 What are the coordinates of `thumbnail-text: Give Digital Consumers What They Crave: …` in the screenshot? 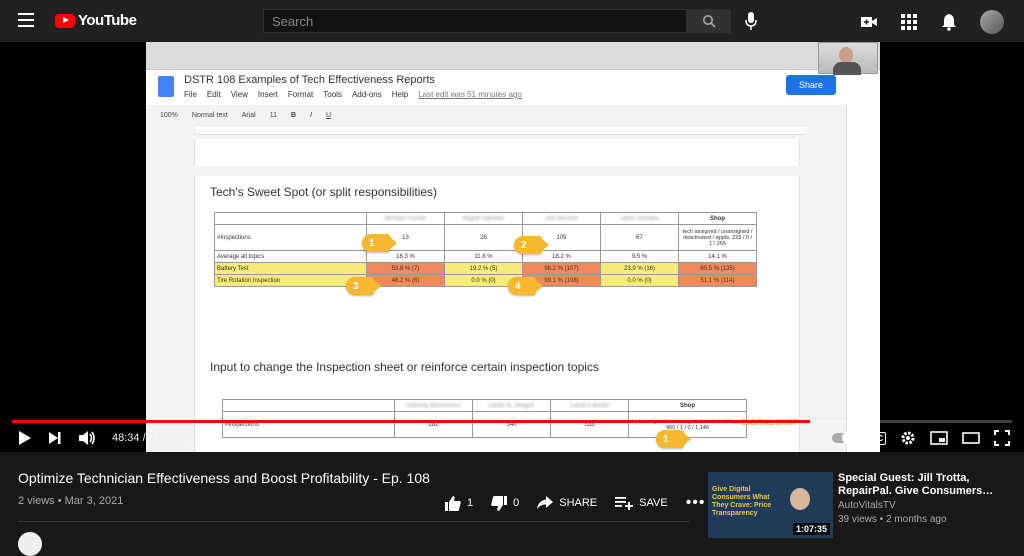 It's located at (742, 501).